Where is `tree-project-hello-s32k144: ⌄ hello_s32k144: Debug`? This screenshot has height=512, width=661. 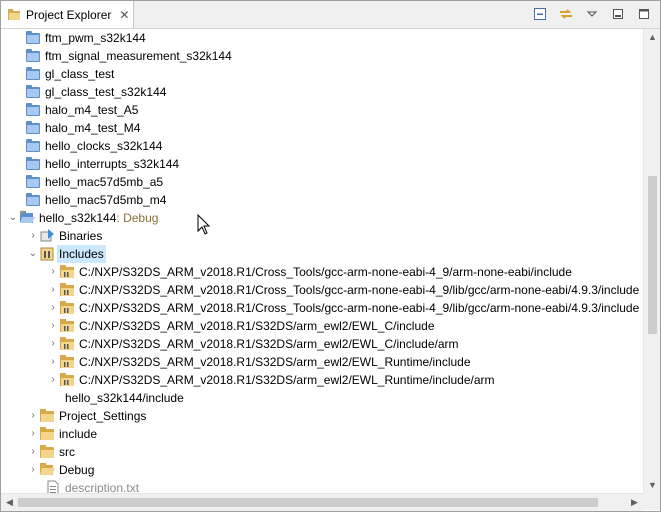
tree-project-hello-s32k144: ⌄ hello_s32k144: Debug is located at coordinates (82, 218).